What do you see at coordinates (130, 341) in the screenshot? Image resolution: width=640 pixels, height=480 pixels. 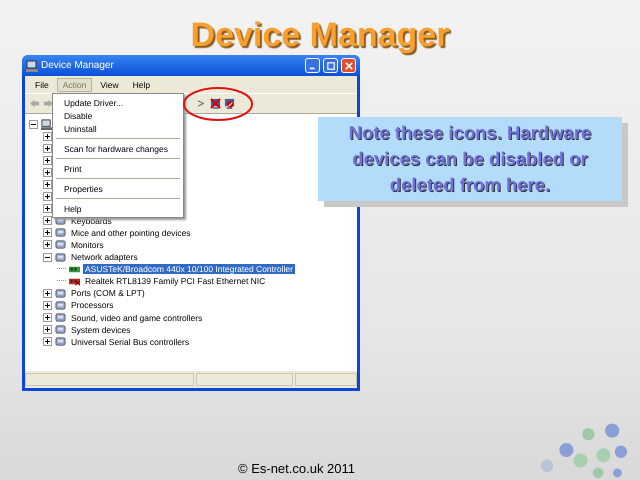 I see `tree-item: Universal Serial Bus controllers` at bounding box center [130, 341].